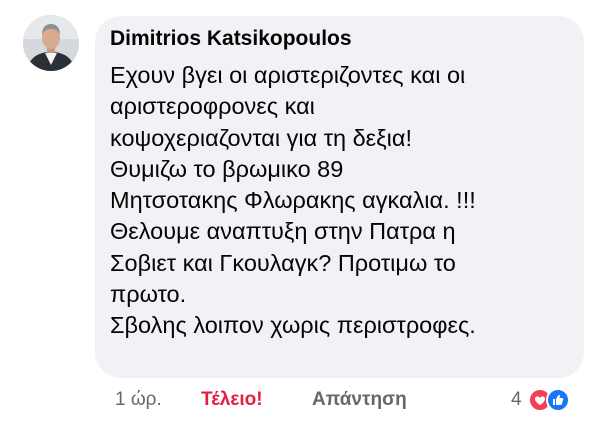 The width and height of the screenshot is (600, 434). I want to click on reaction-button: Τέλειο!, so click(232, 400).